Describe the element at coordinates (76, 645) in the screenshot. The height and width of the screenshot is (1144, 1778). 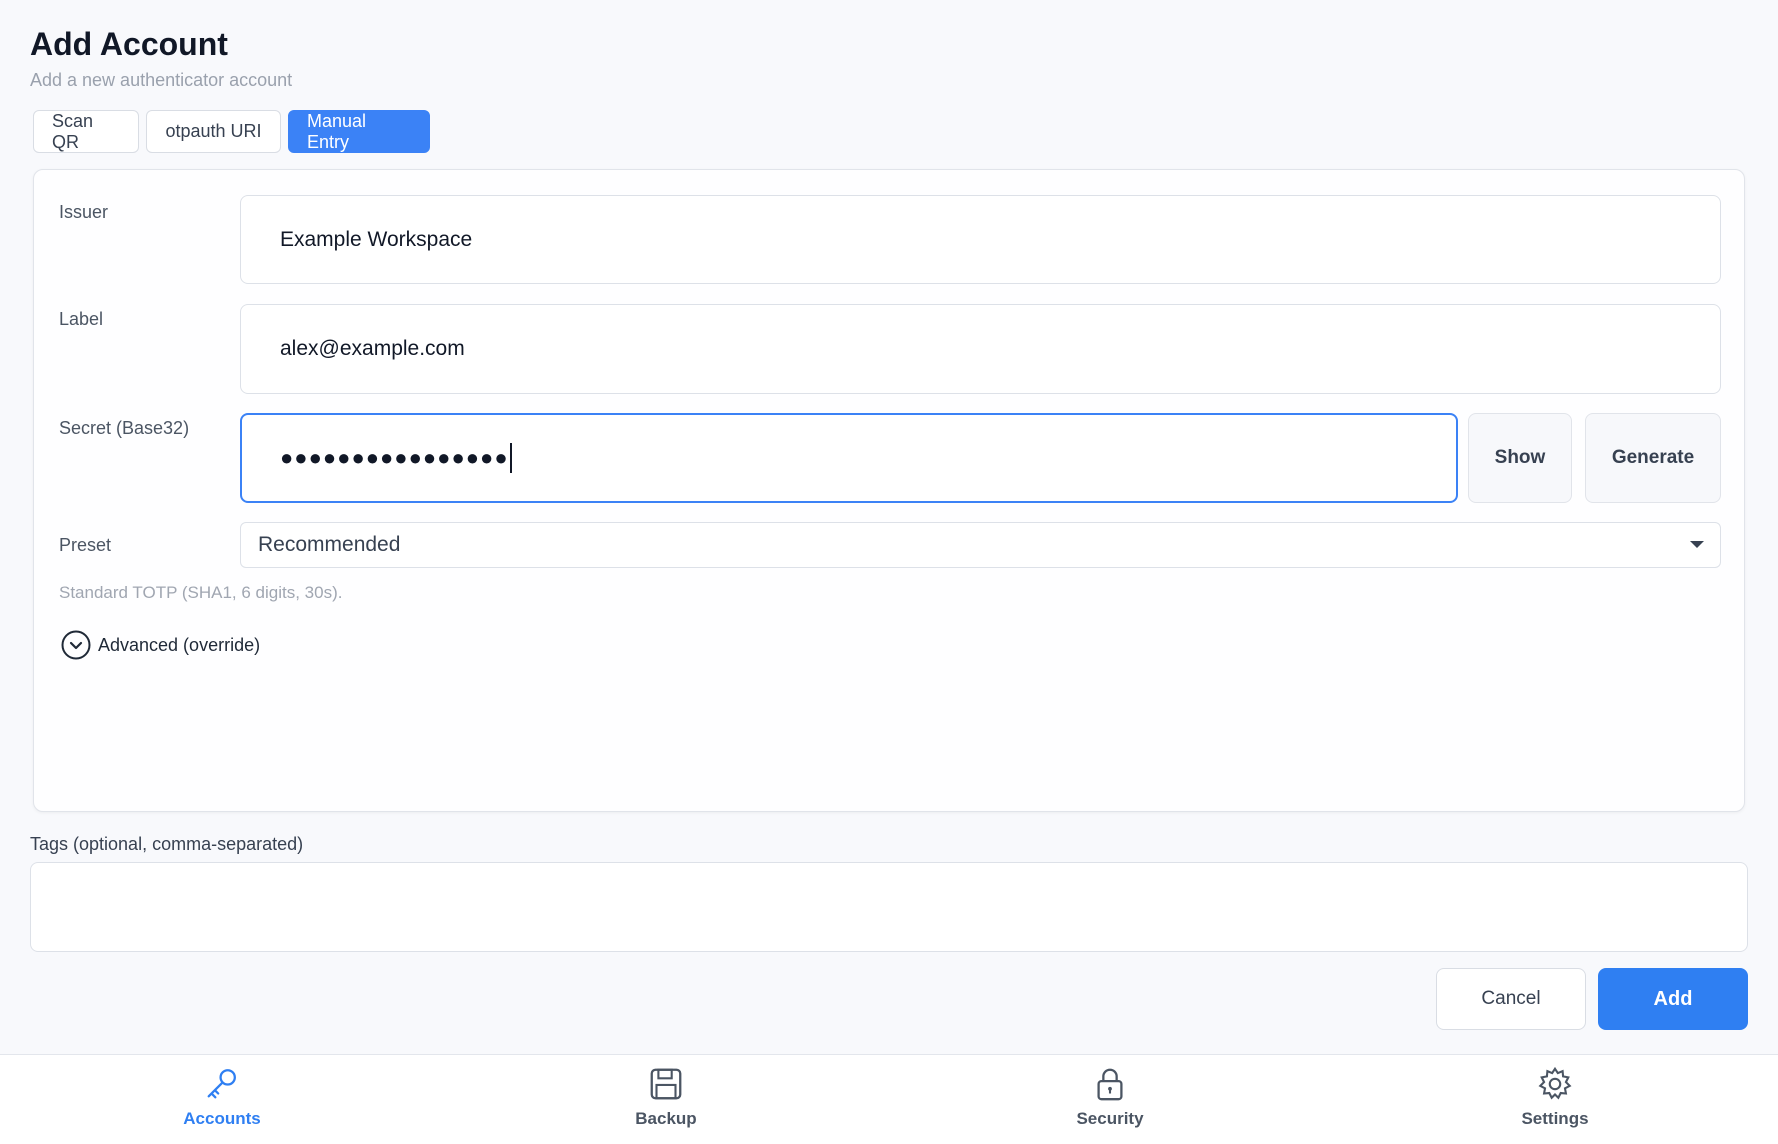
I see `chevron-circle-down-icon` at that location.